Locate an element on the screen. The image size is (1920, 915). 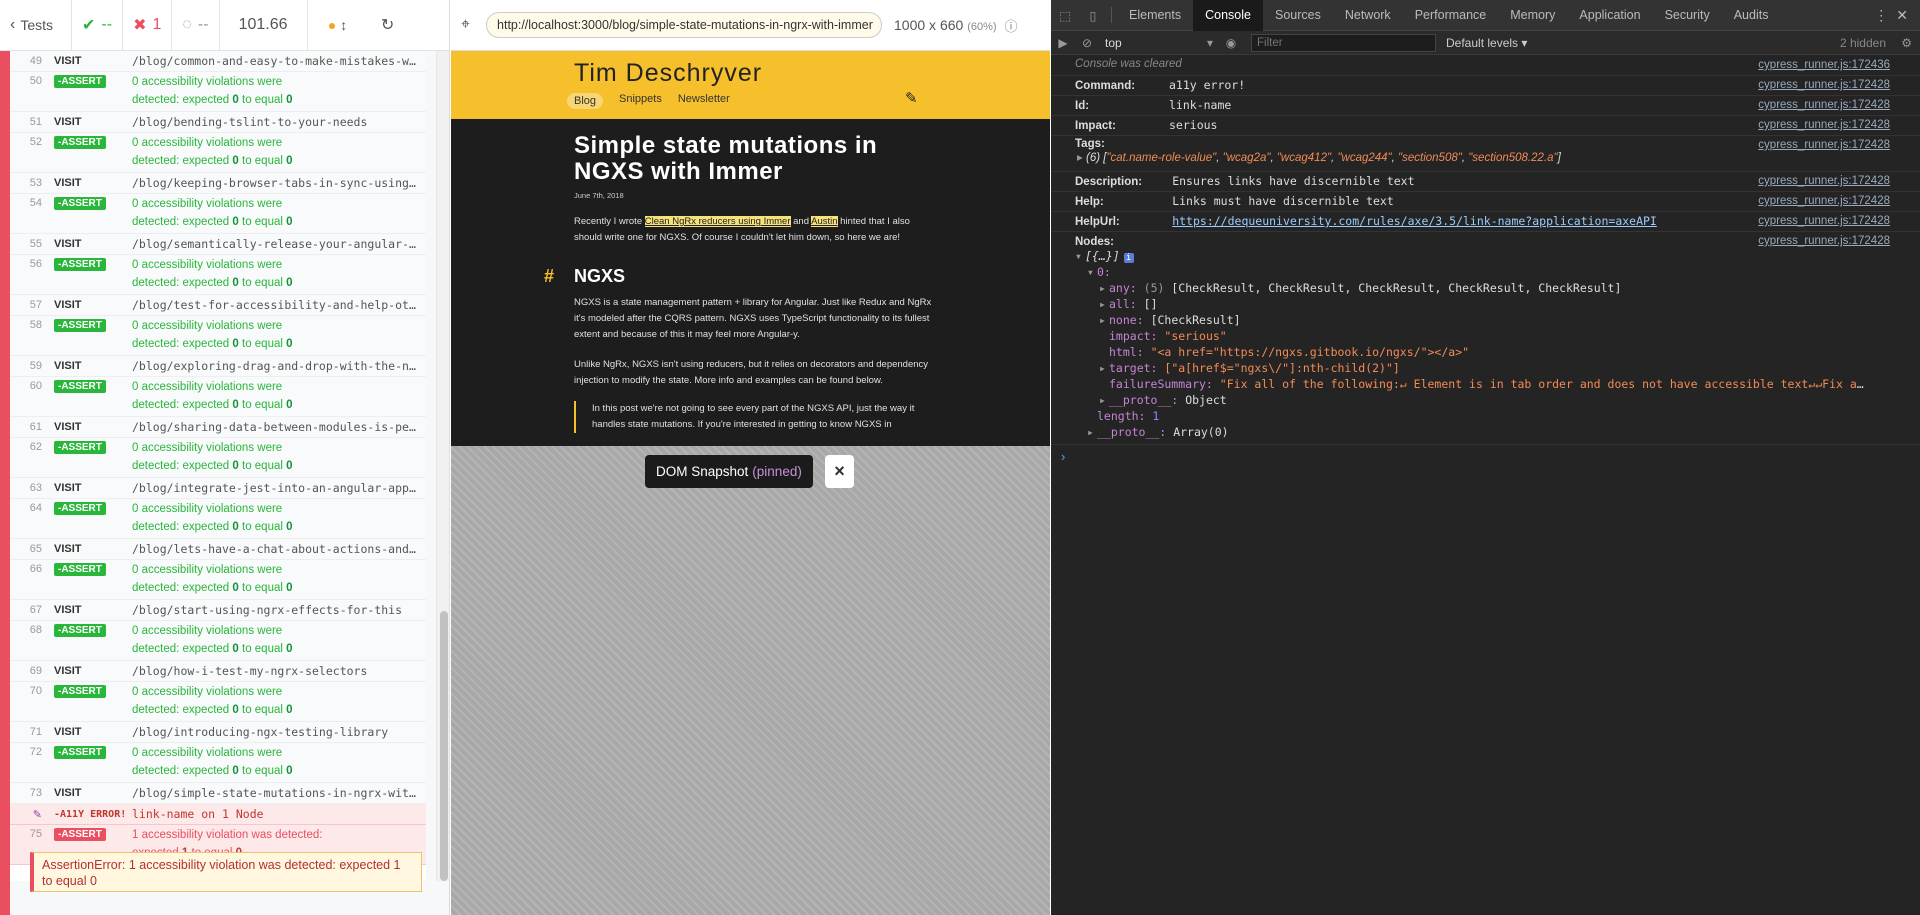
nav-blog: Blog is located at coordinates (585, 101).